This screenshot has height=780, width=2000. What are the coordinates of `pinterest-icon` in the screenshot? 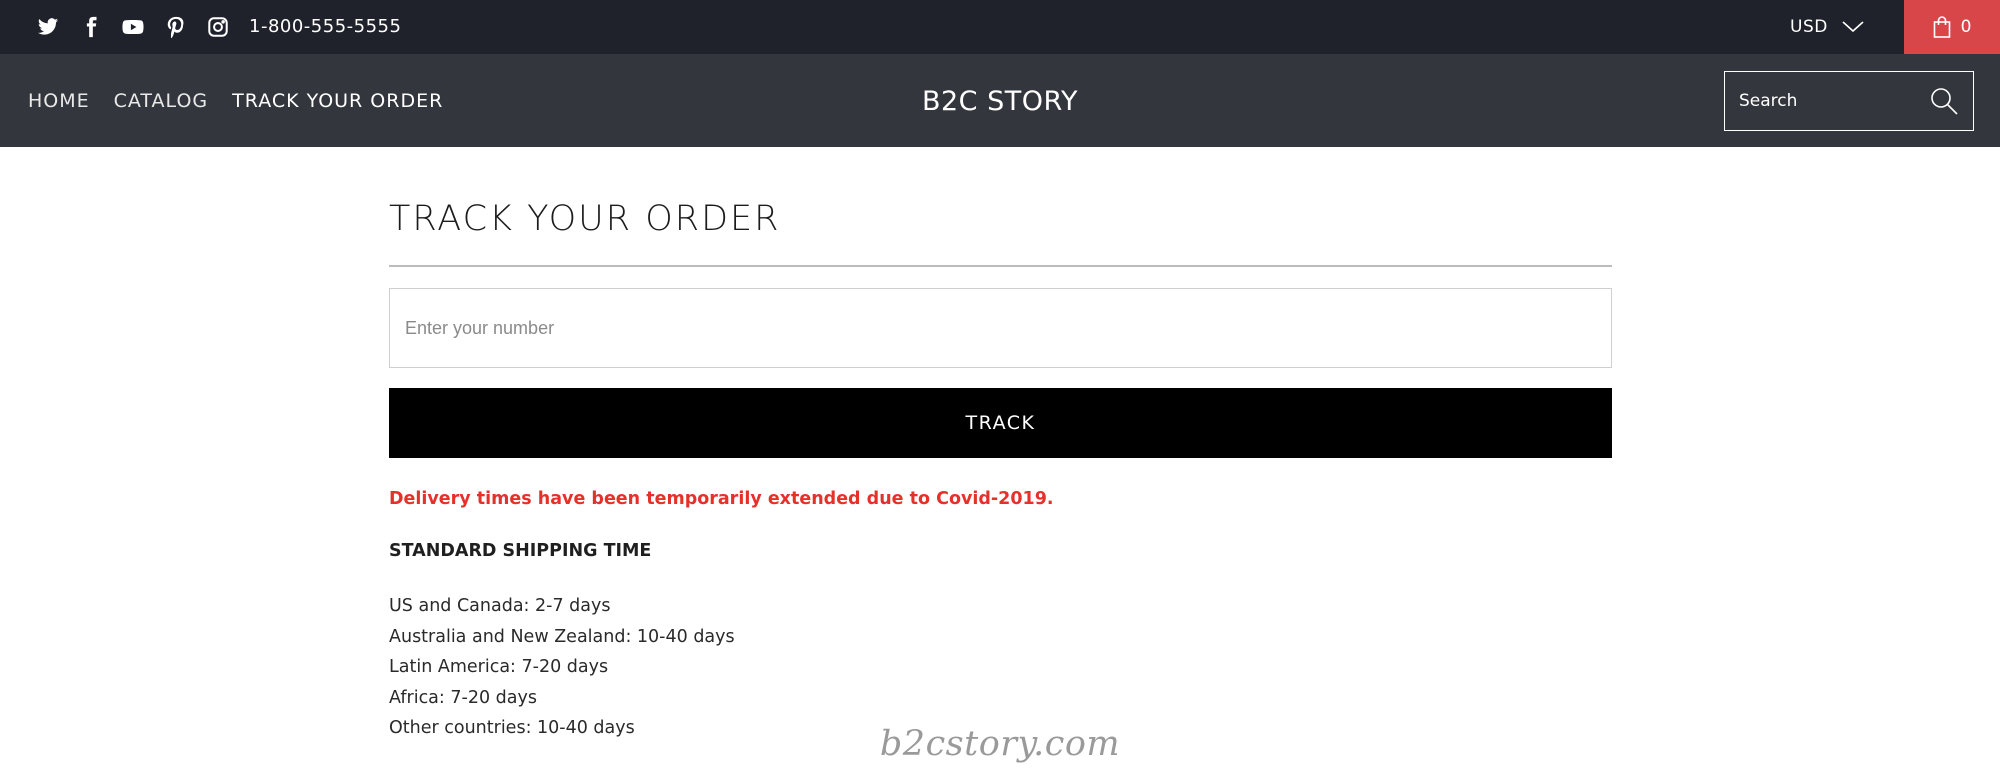 It's located at (176, 27).